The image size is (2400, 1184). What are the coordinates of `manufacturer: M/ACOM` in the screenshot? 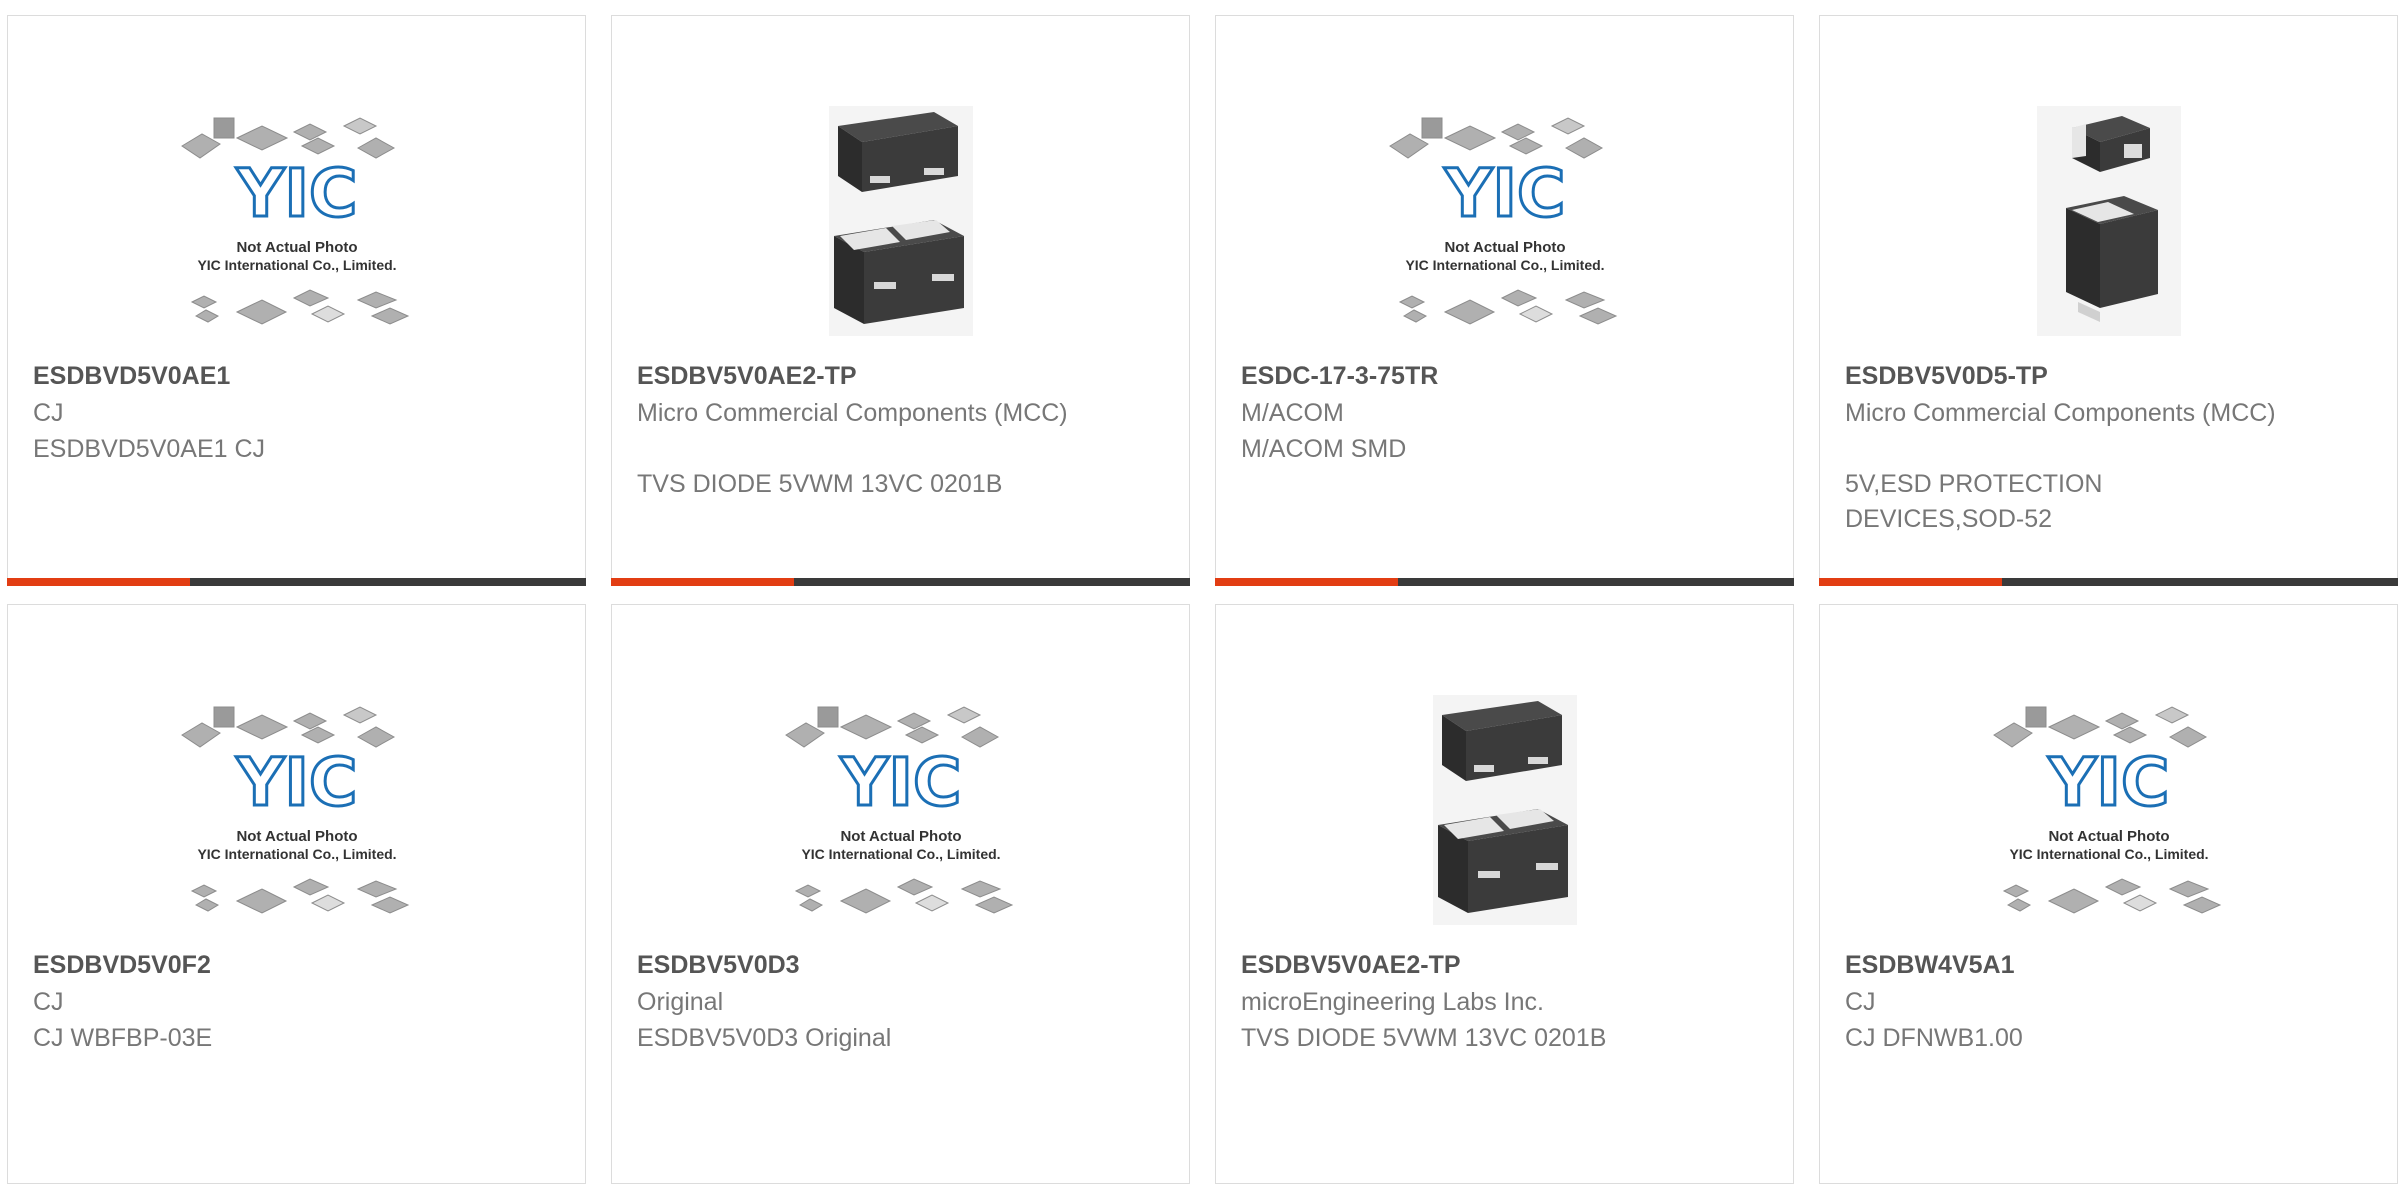 It's located at (1292, 413).